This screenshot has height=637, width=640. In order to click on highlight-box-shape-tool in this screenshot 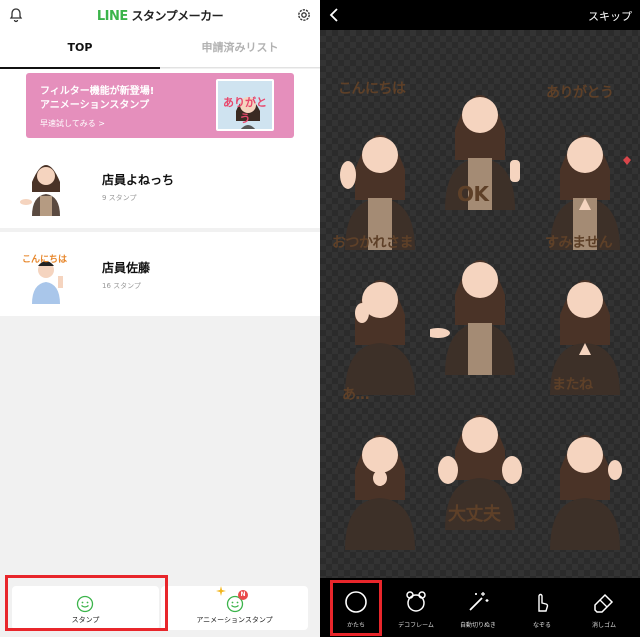, I will do `click(356, 608)`.